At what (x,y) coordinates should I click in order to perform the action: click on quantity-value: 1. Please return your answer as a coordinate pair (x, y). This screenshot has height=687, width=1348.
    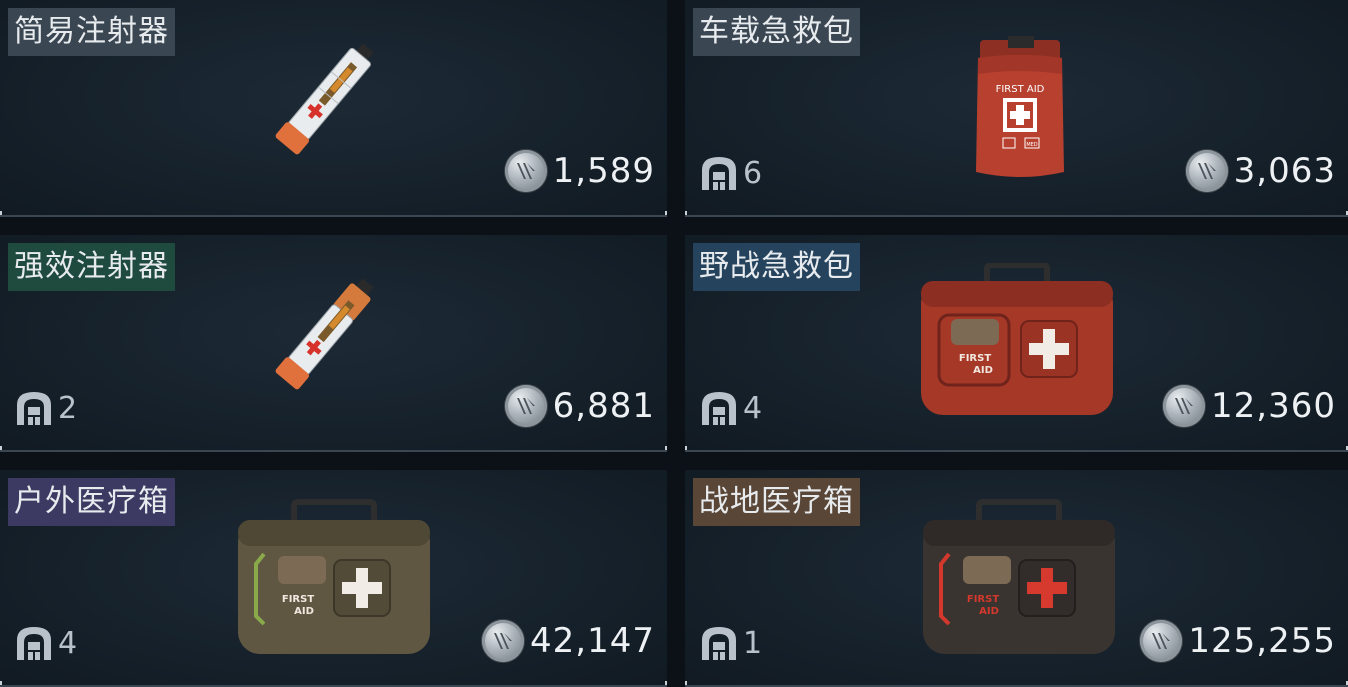
    Looking at the image, I should click on (753, 643).